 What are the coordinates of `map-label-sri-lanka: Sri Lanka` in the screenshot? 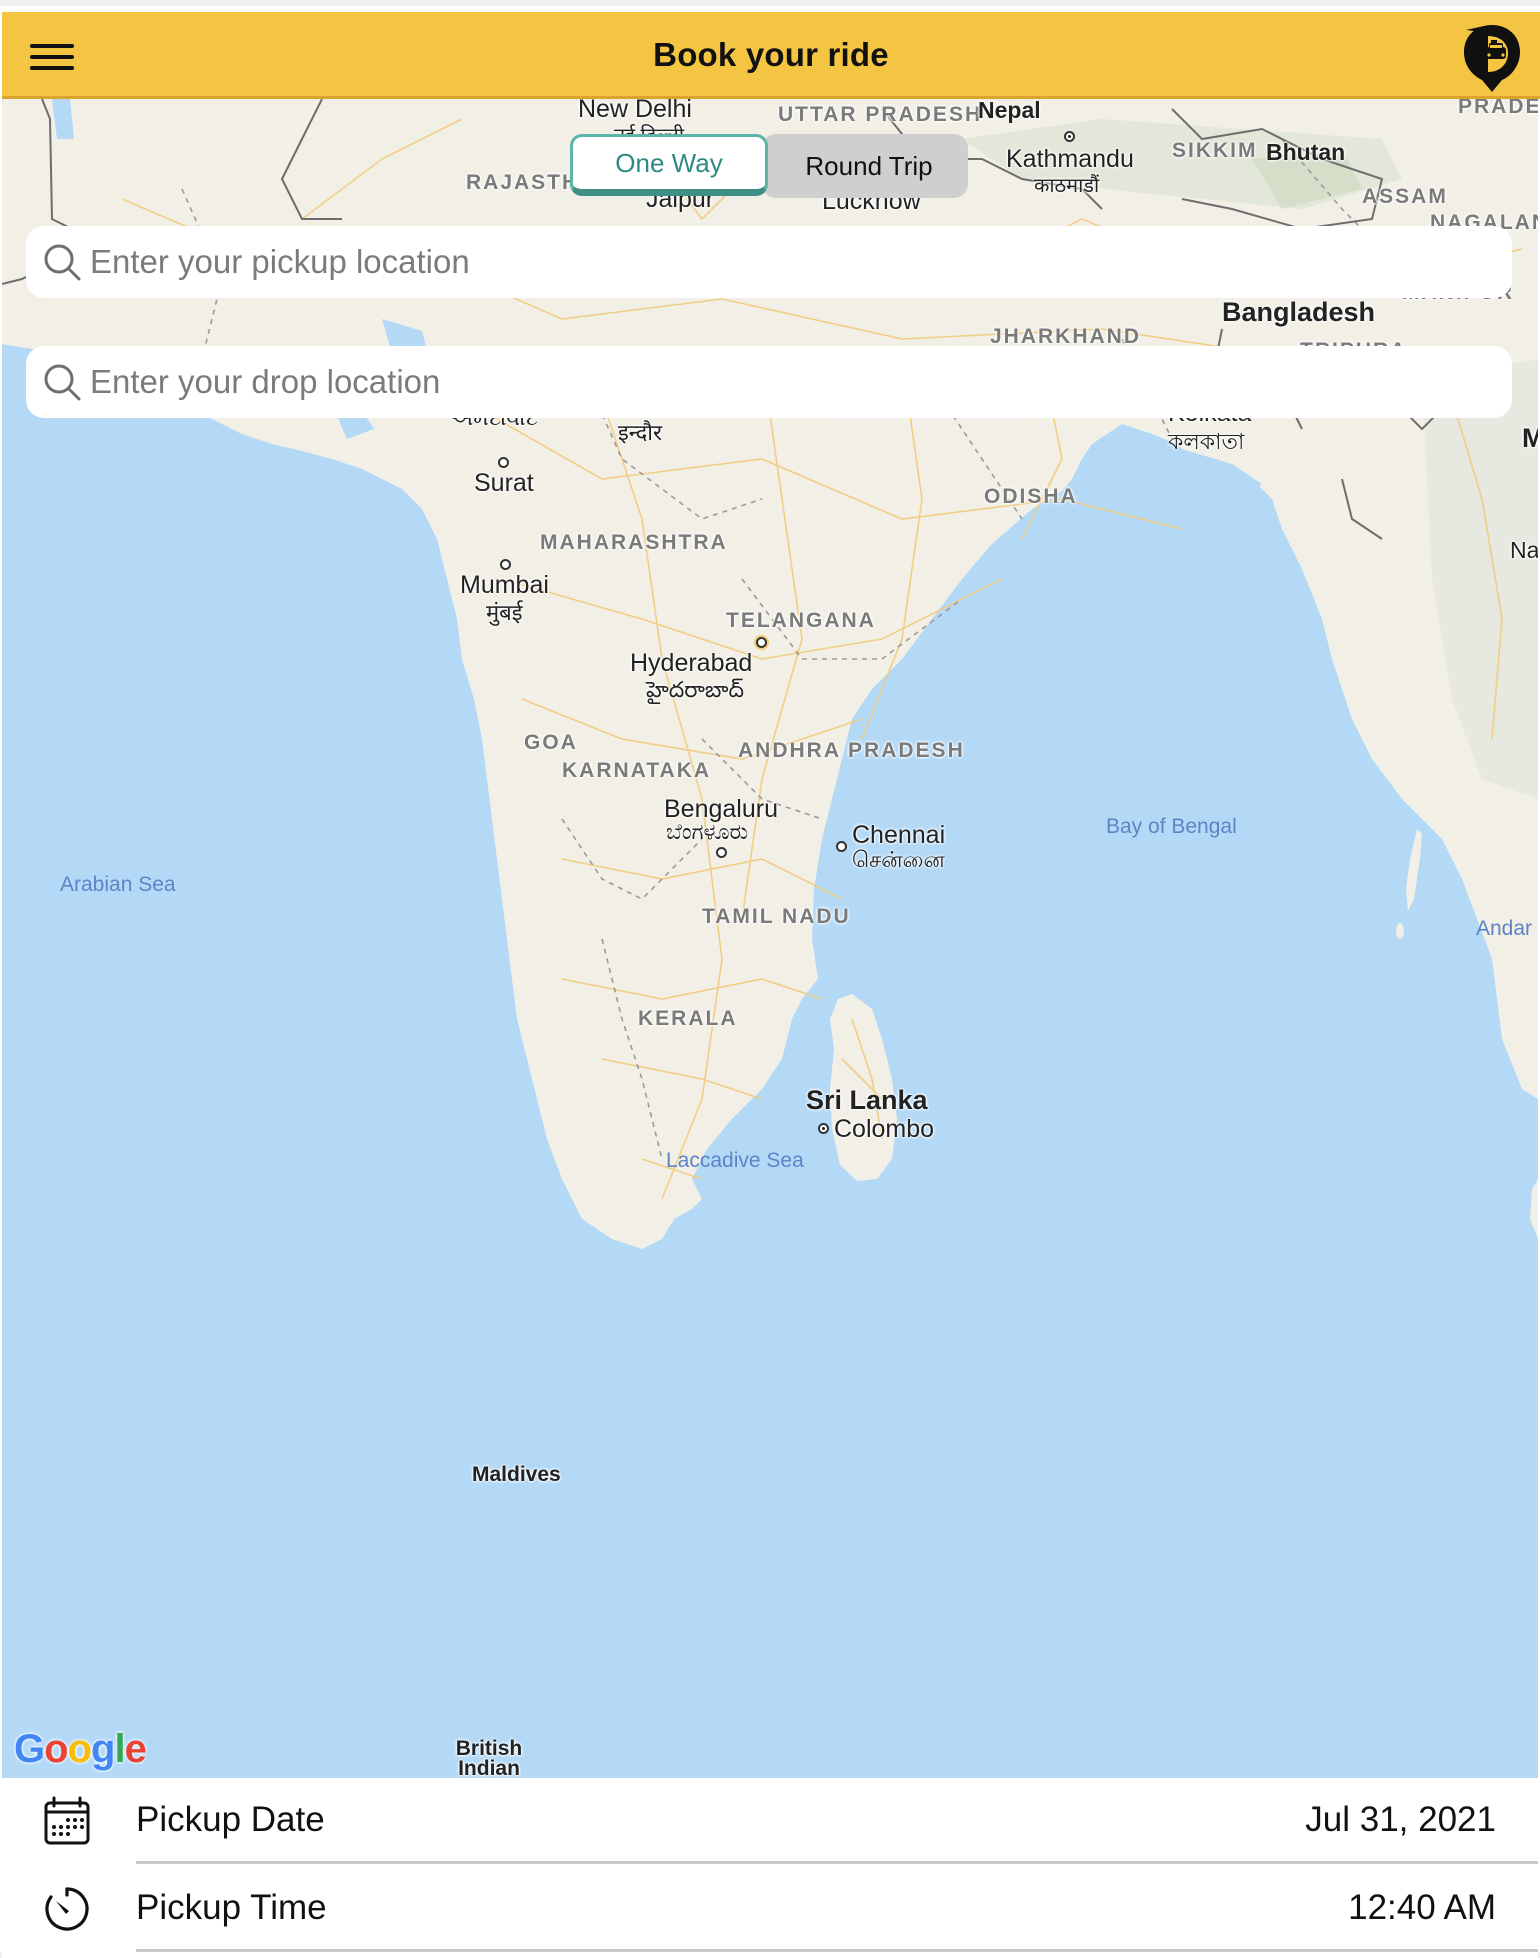 It's located at (867, 1100).